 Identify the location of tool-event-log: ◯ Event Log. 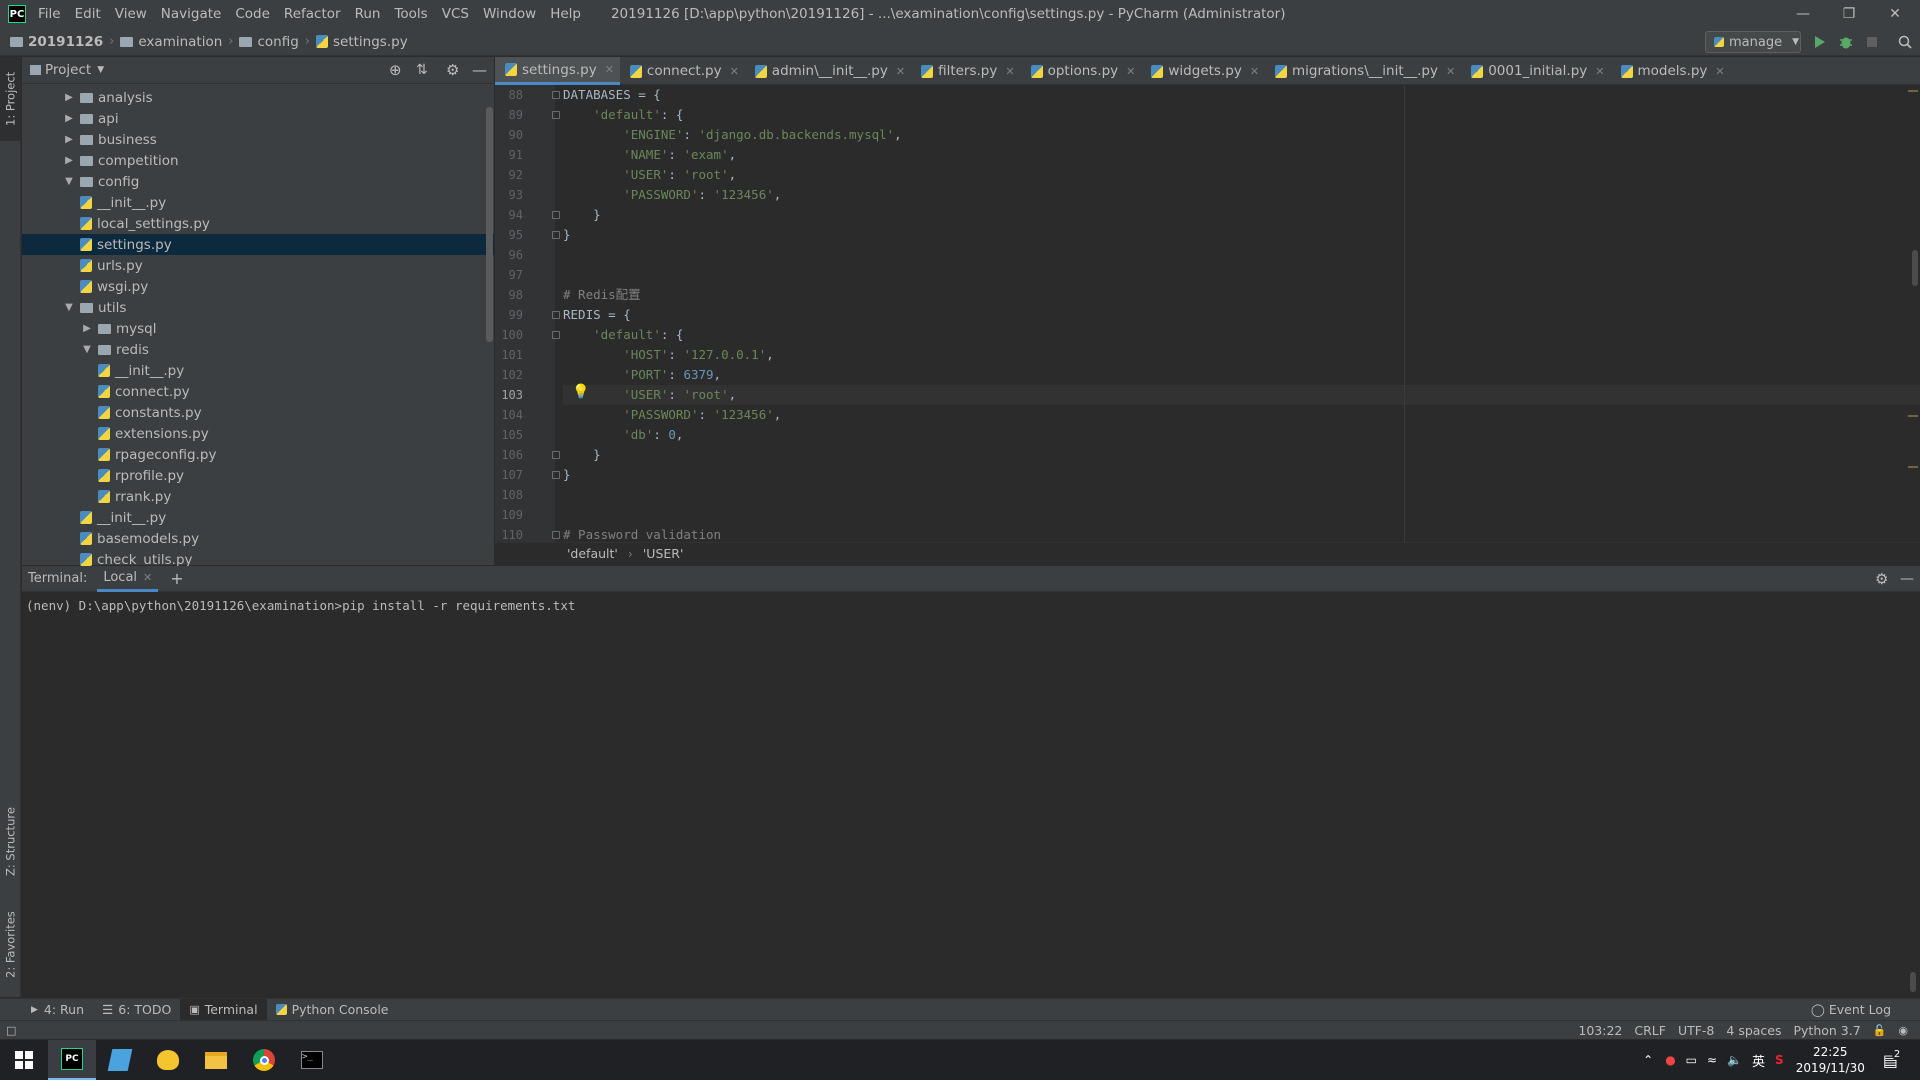
(1851, 1010).